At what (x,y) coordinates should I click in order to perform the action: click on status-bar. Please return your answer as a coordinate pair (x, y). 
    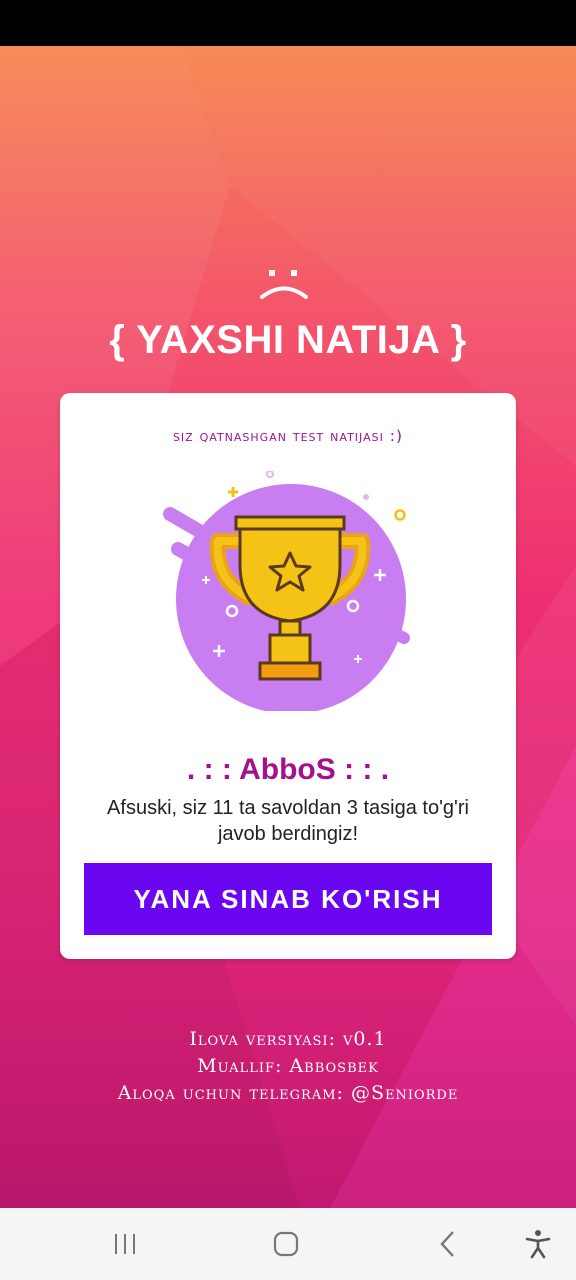
    Looking at the image, I should click on (288, 23).